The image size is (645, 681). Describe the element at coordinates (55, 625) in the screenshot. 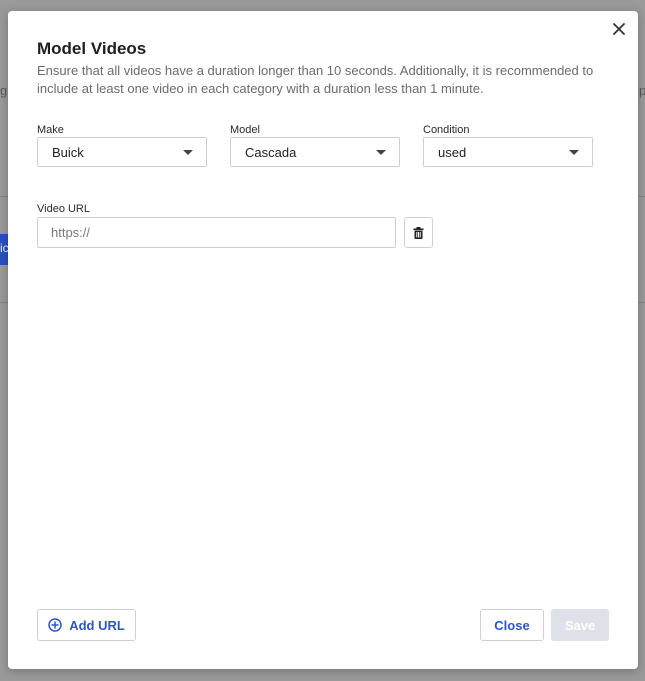

I see `plus-circle-icon` at that location.